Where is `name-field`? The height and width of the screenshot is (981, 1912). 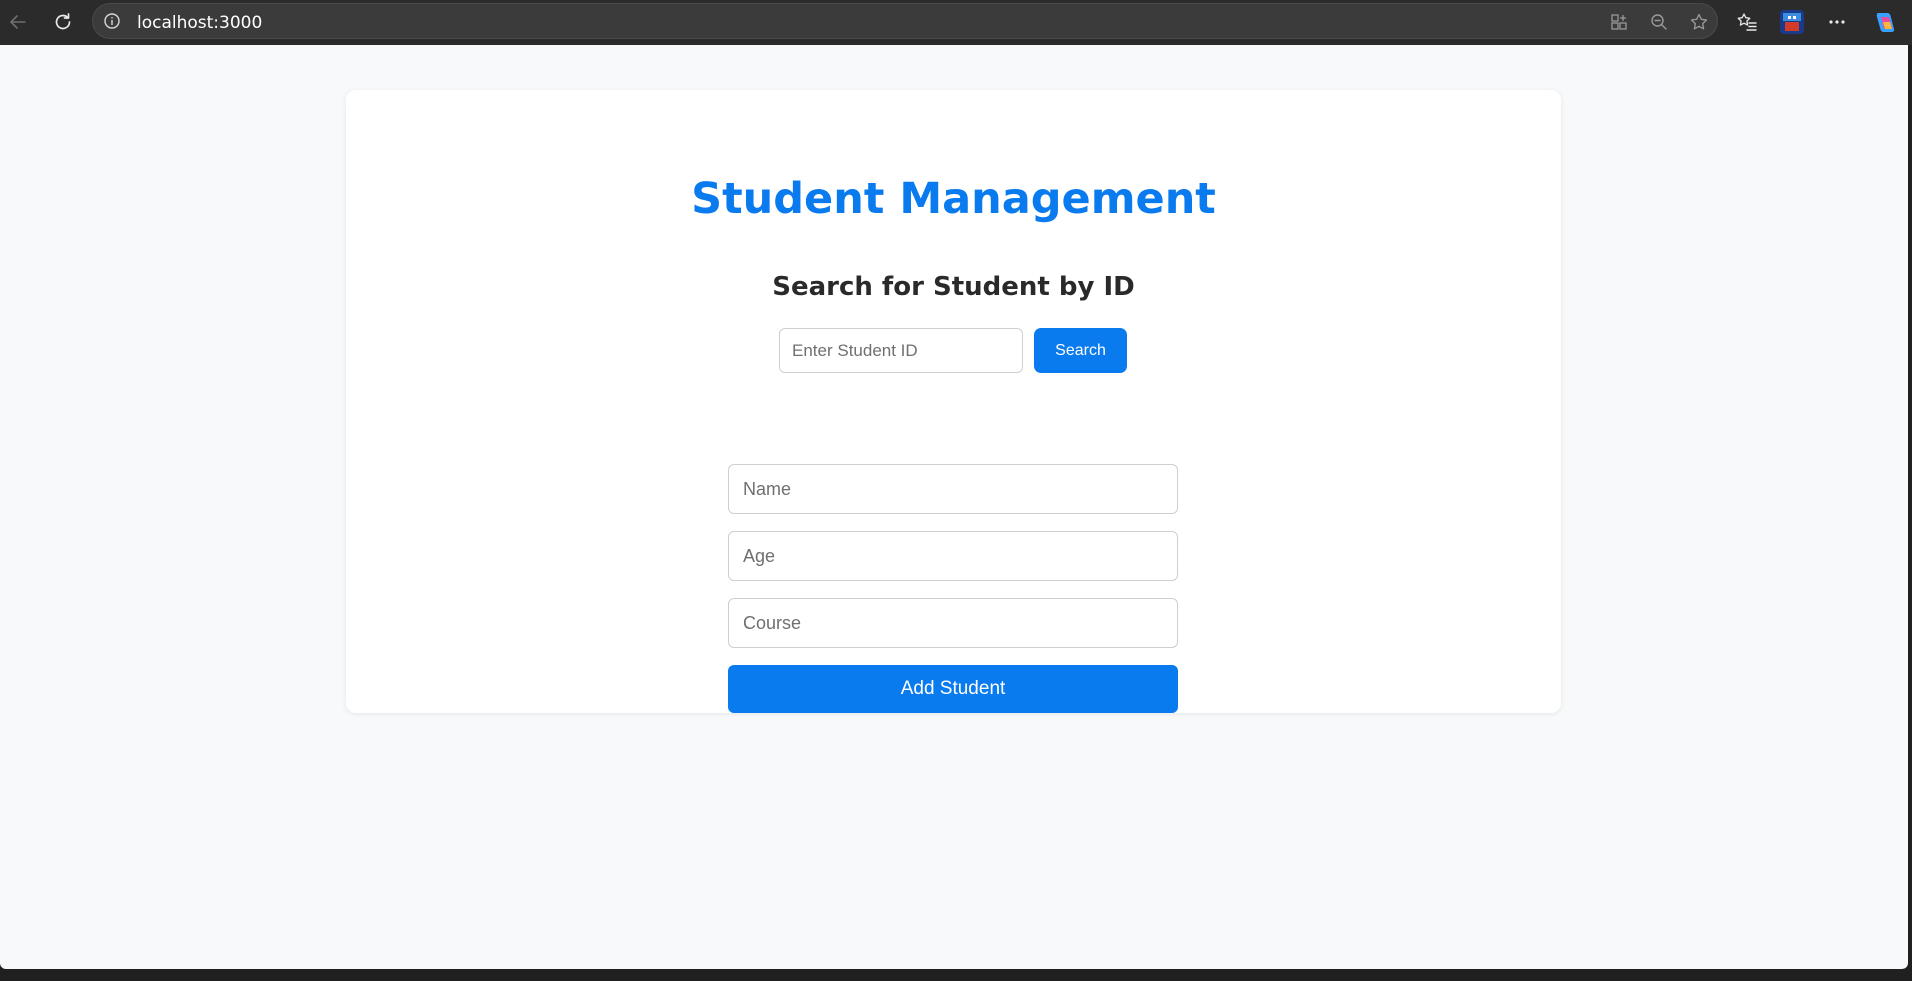 name-field is located at coordinates (953, 489).